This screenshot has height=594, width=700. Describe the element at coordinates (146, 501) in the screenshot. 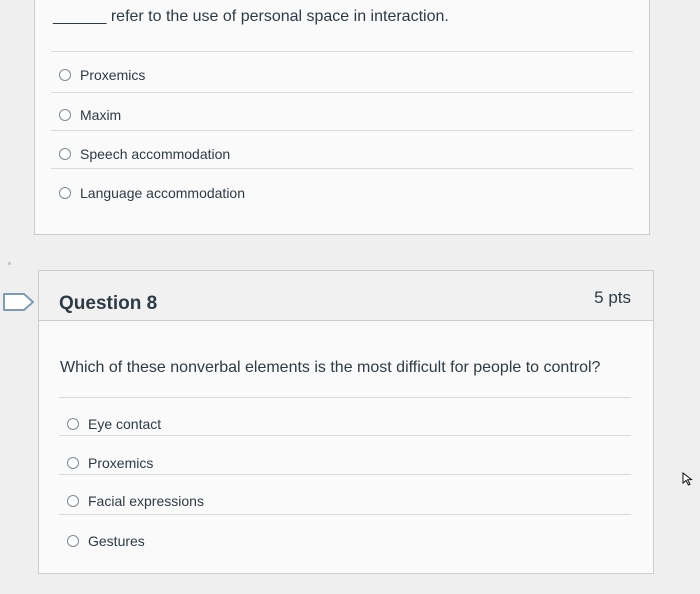

I see `answer-label: Facial expressions` at that location.